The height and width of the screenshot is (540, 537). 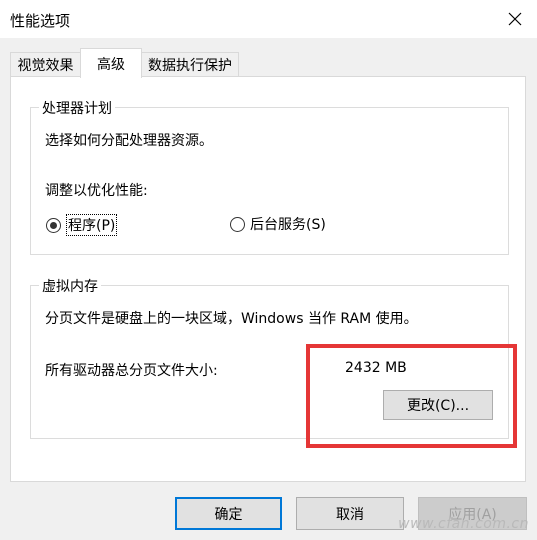 I want to click on radio-programs: 程序(P), so click(x=82, y=225).